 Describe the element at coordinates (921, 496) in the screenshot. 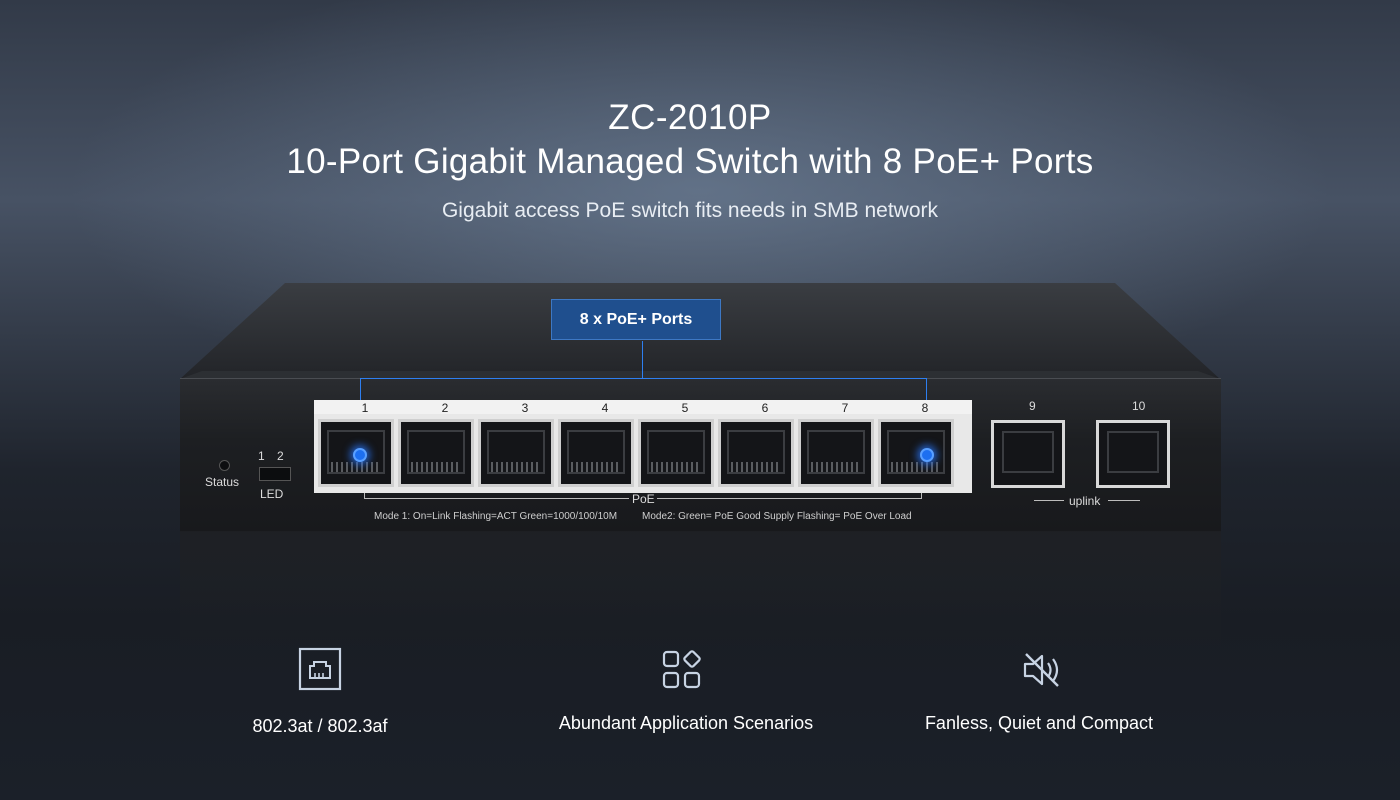

I see `poe-bracket-tick-right` at that location.